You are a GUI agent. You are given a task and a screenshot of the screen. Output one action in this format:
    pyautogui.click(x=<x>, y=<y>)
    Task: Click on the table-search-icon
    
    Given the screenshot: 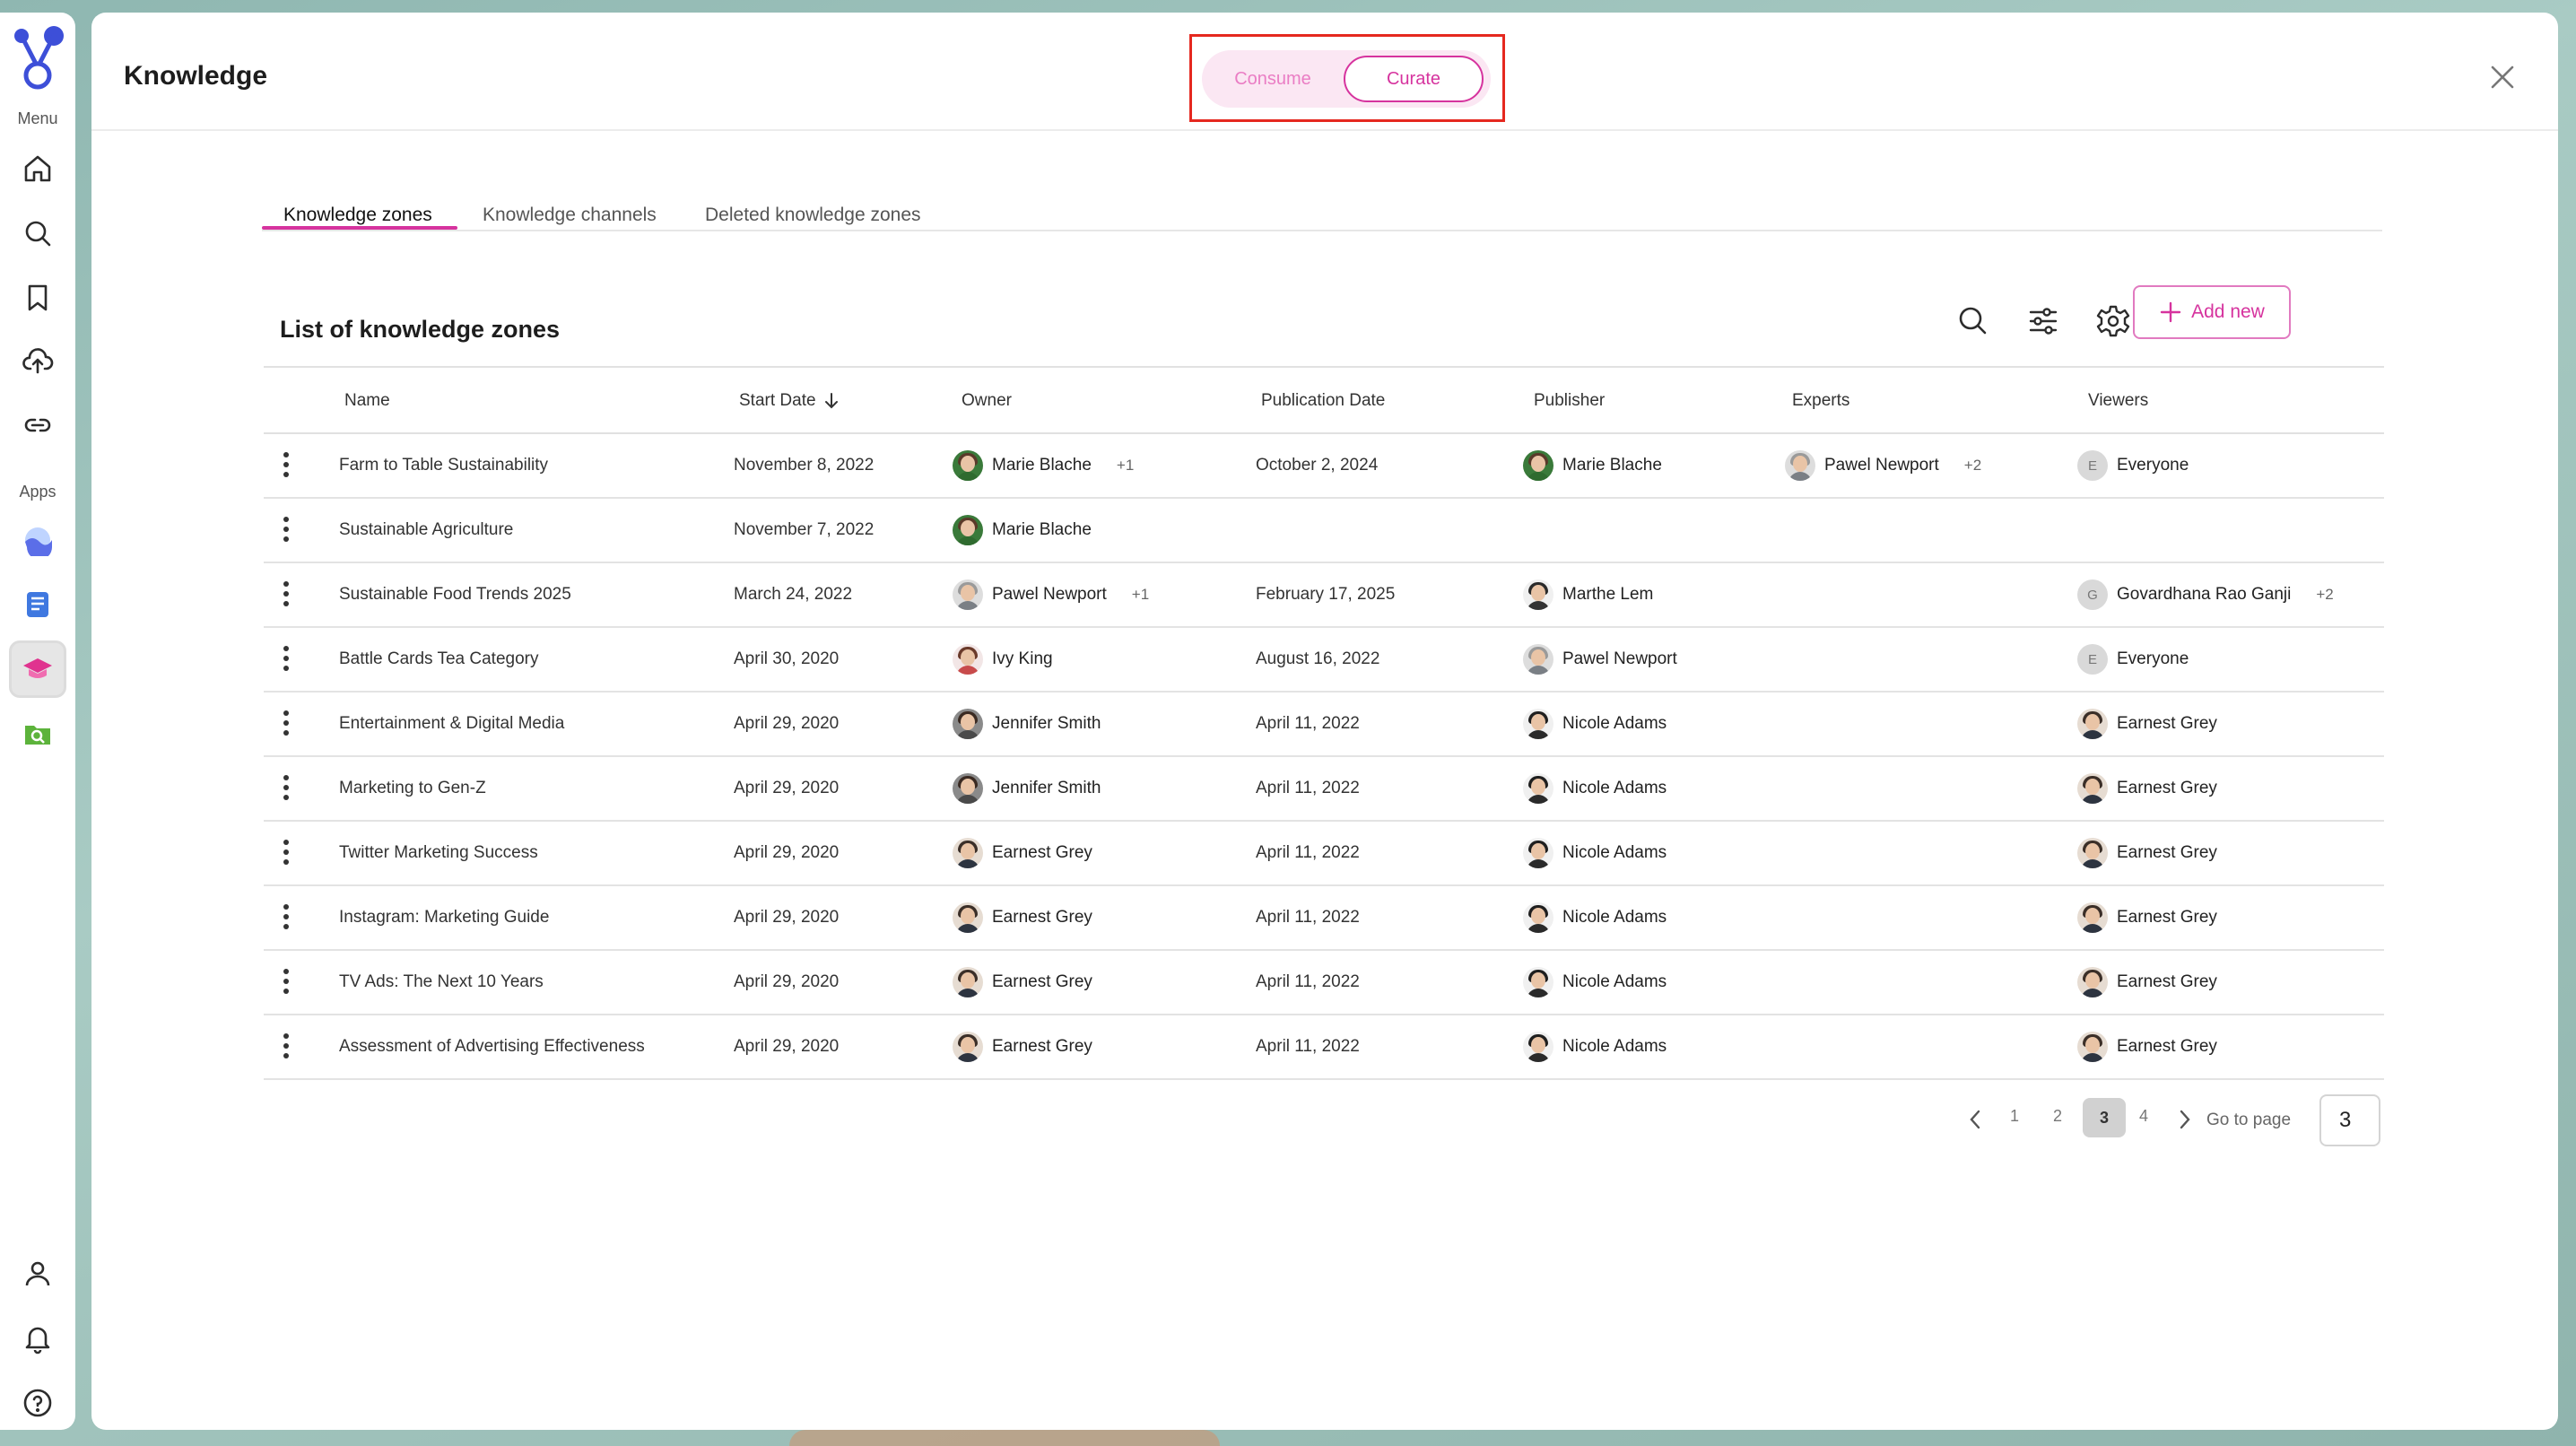 What is the action you would take?
    pyautogui.click(x=1973, y=321)
    